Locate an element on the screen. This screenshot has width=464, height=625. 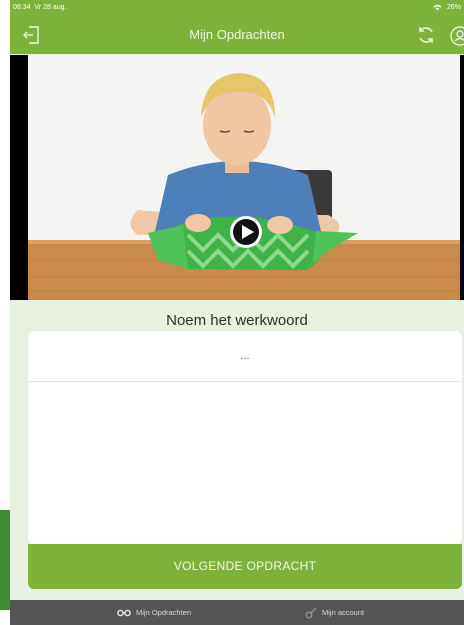
tab-mijn-opdrachten-label: Mijn Opdrachten is located at coordinates (164, 612).